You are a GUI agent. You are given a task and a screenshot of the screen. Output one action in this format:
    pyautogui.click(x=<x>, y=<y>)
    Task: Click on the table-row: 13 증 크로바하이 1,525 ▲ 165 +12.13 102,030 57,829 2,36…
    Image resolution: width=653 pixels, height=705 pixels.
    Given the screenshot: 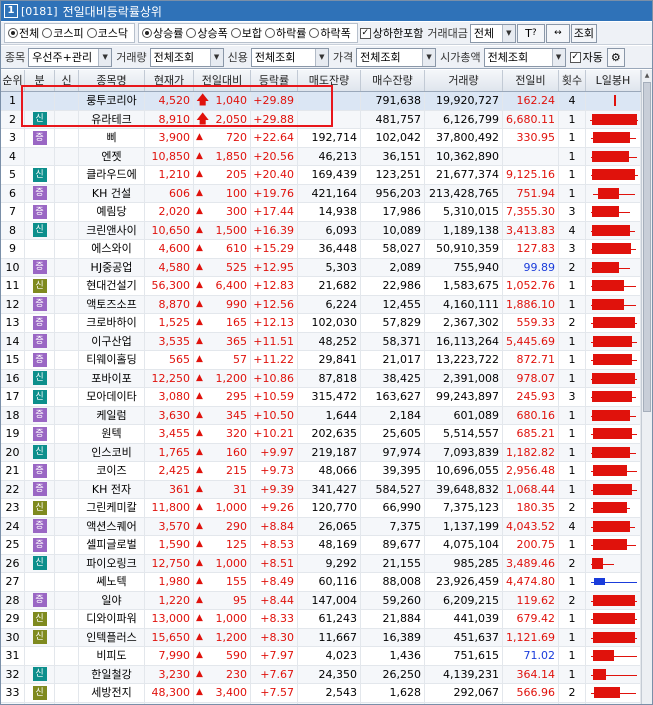 What is the action you would take?
    pyautogui.click(x=321, y=323)
    